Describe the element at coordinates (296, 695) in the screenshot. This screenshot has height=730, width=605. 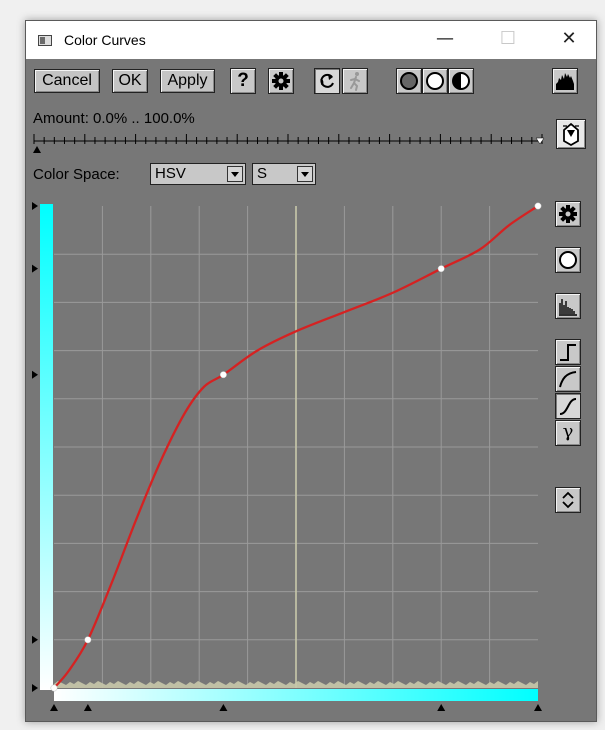
I see `x-gradient-bar` at that location.